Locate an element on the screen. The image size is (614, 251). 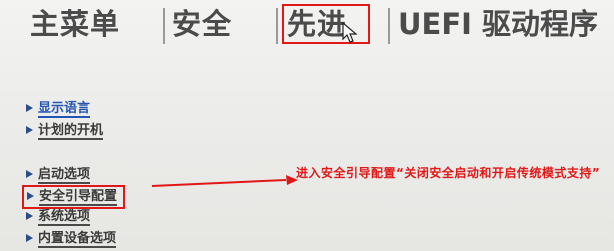
annotation-text: 进入安全引导配置“关闭安全启动和开启传统模式支持” is located at coordinates (448, 173).